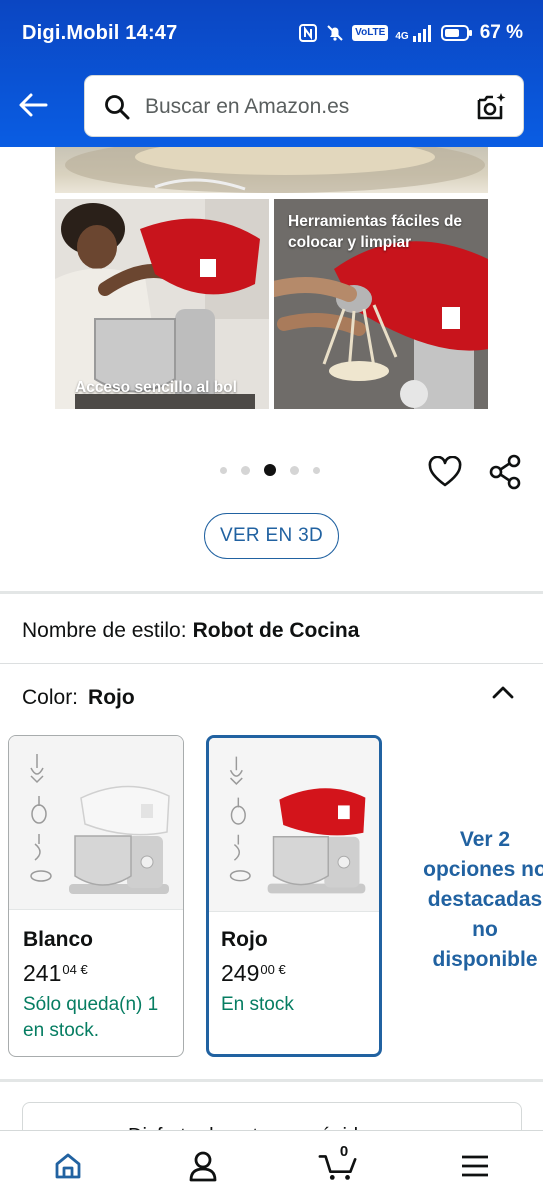 Image resolution: width=543 pixels, height=1200 pixels. I want to click on product-image-bowl-access: Acceso sencillo al bol, so click(162, 304).